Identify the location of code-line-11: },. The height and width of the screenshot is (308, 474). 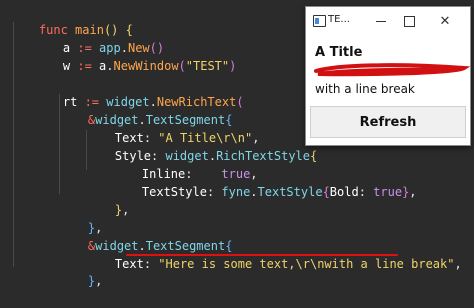
(107, 200).